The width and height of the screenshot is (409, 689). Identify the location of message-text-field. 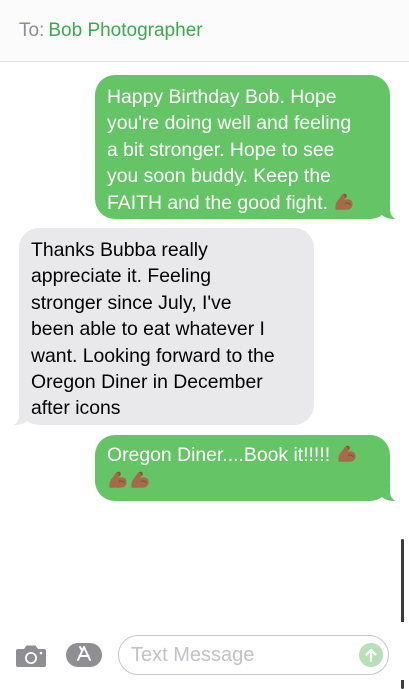
(253, 655).